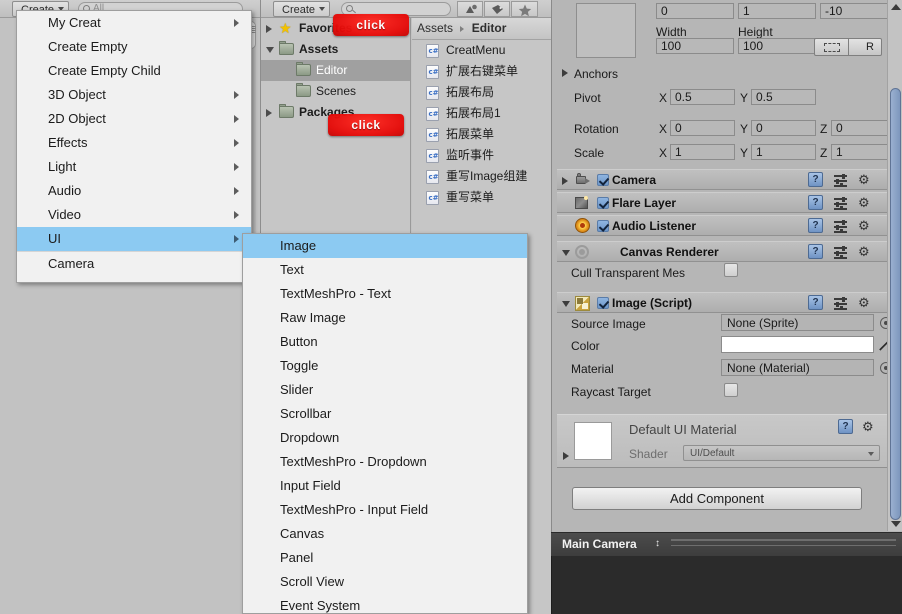 This screenshot has width=902, height=614. What do you see at coordinates (722, 225) in the screenshot?
I see `component-header-audio-listener: Audio Listener ⚙` at bounding box center [722, 225].